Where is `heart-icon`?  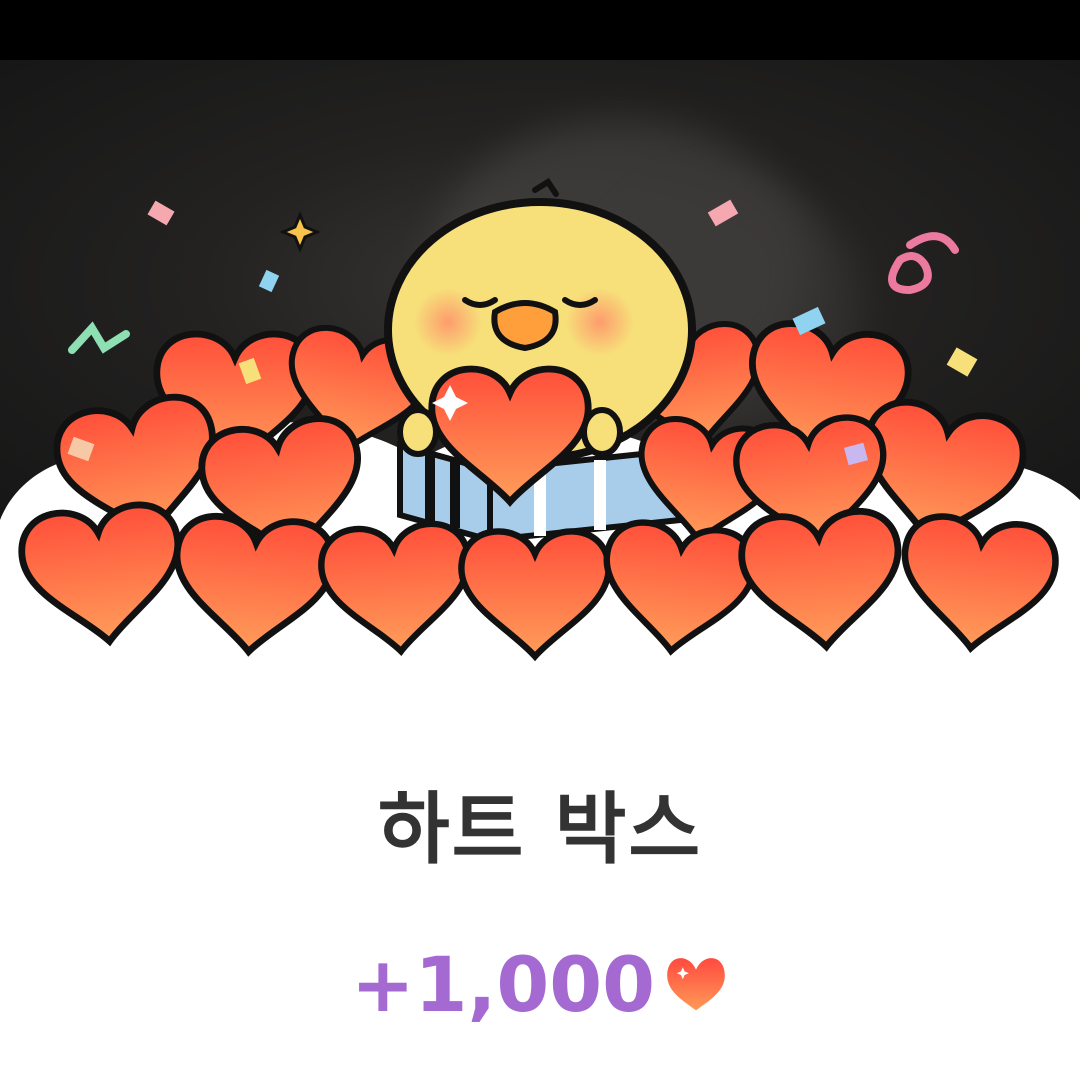 heart-icon is located at coordinates (696, 985).